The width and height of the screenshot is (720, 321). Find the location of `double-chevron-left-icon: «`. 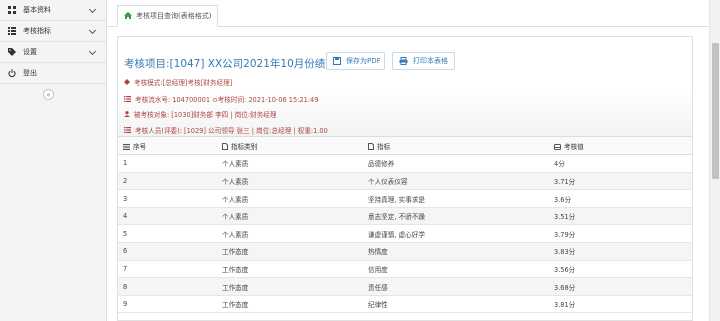

double-chevron-left-icon: « is located at coordinates (48, 94).